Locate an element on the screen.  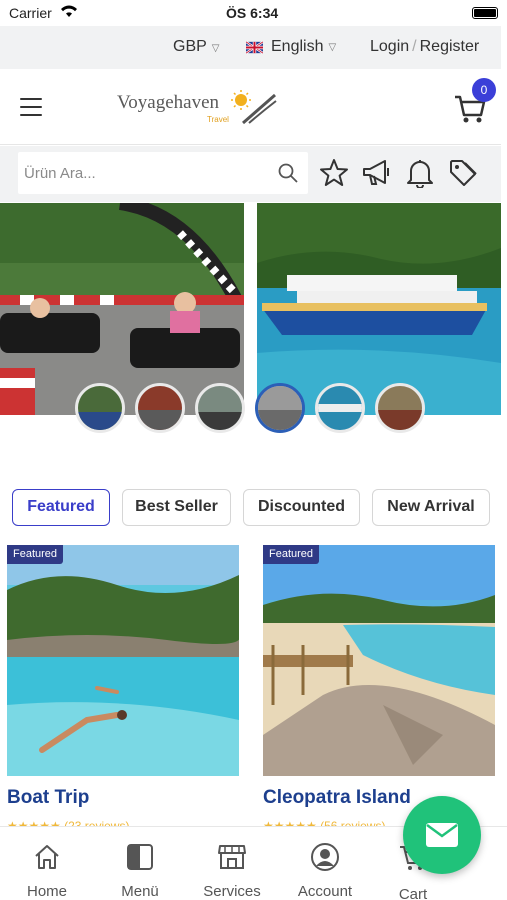
store-icon is located at coordinates (232, 857).